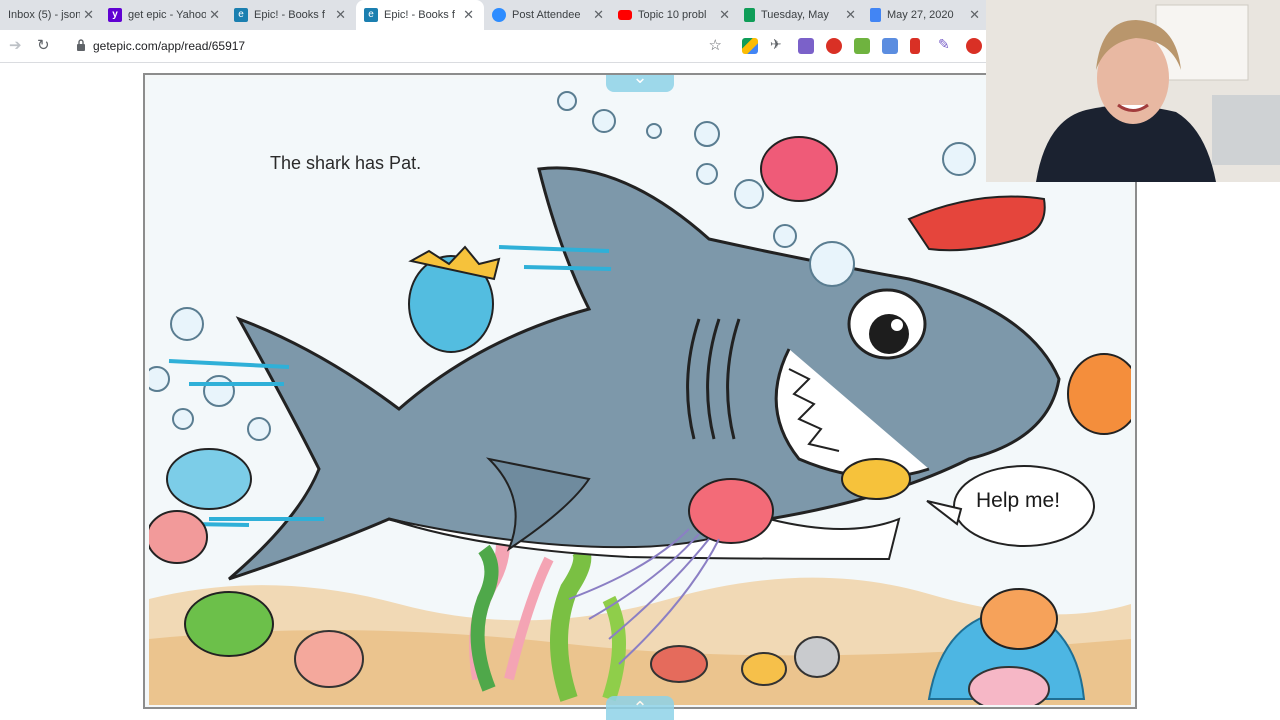 This screenshot has width=1280, height=720. I want to click on puzzle-extension-icon, so click(806, 46).